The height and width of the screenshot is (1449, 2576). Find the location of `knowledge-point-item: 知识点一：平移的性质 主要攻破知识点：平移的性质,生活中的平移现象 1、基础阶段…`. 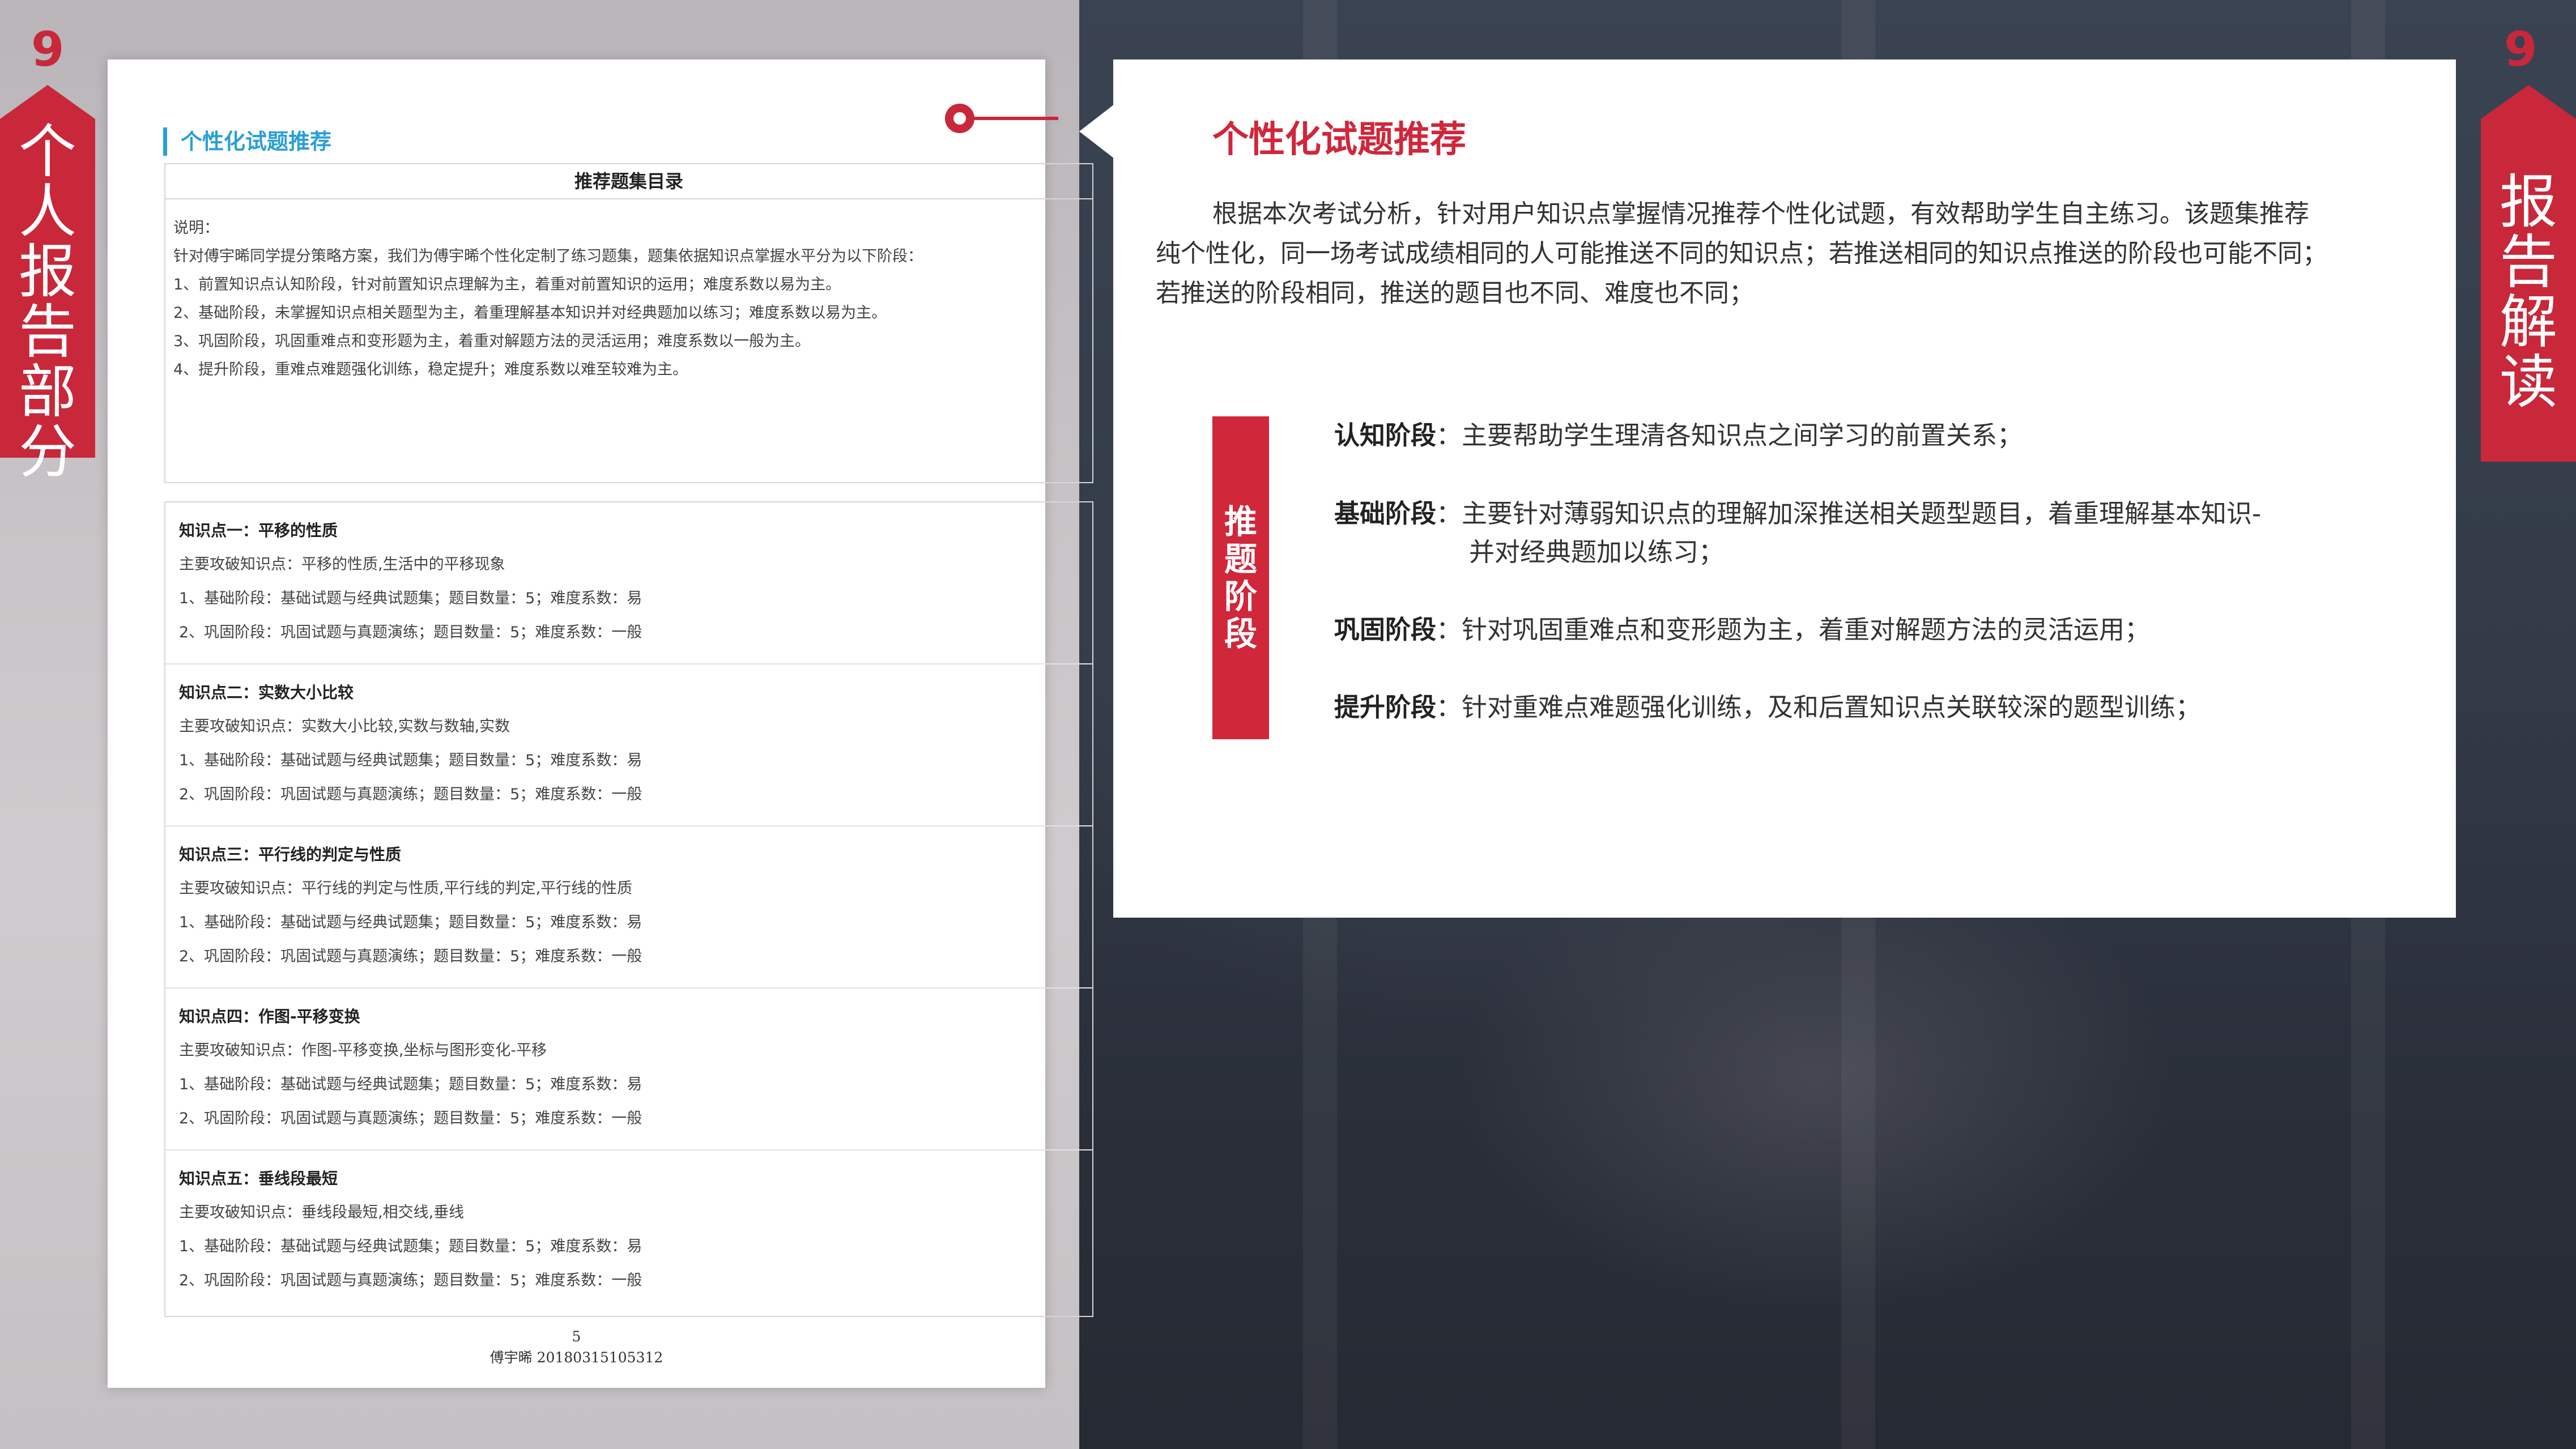

knowledge-point-item: 知识点一：平移的性质 主要攻破知识点：平移的性质,生活中的平移现象 1、基础阶段… is located at coordinates (628, 583).